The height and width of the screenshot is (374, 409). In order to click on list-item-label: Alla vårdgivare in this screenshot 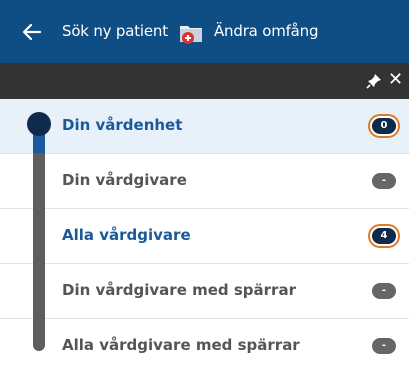, I will do `click(126, 235)`.